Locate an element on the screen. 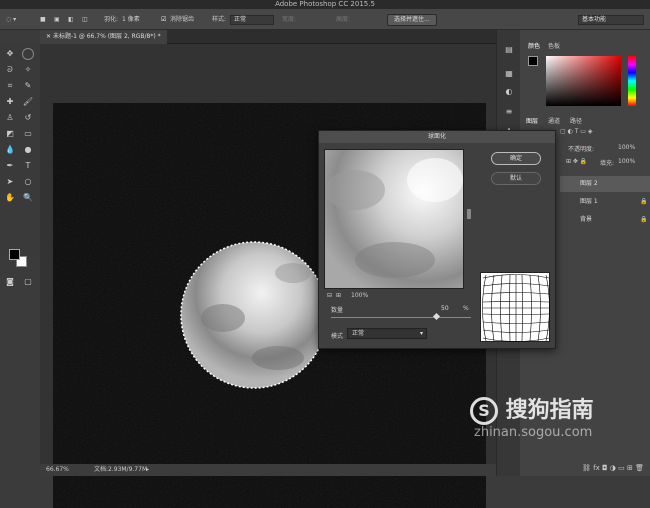 This screenshot has width=650, height=508. magic-wand-tool-icon: ✧ is located at coordinates (28, 70).